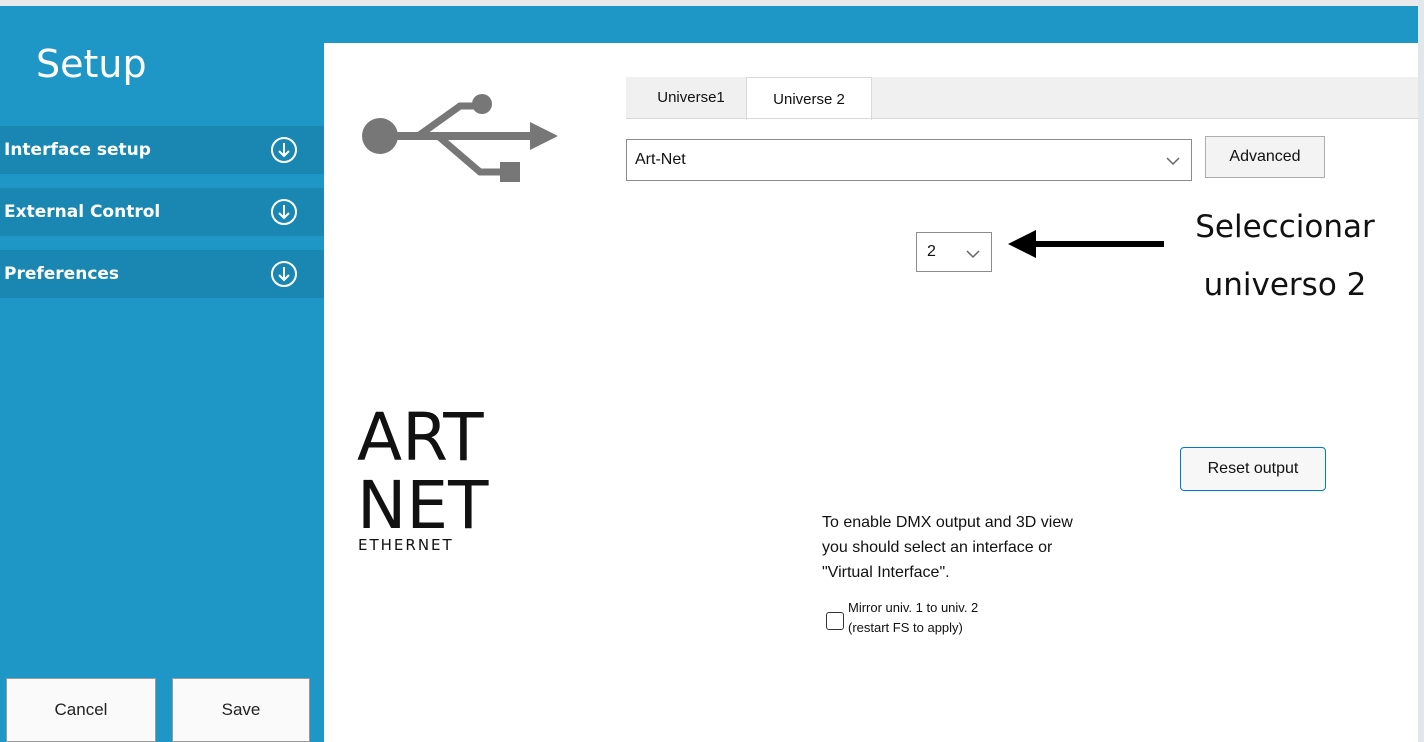 This screenshot has height=742, width=1424. I want to click on annotation-line: Seleccionar, so click(1285, 227).